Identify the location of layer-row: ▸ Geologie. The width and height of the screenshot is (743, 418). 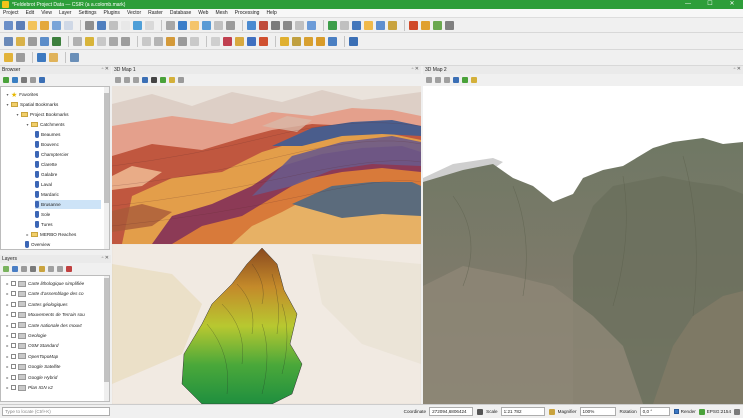
(54, 335).